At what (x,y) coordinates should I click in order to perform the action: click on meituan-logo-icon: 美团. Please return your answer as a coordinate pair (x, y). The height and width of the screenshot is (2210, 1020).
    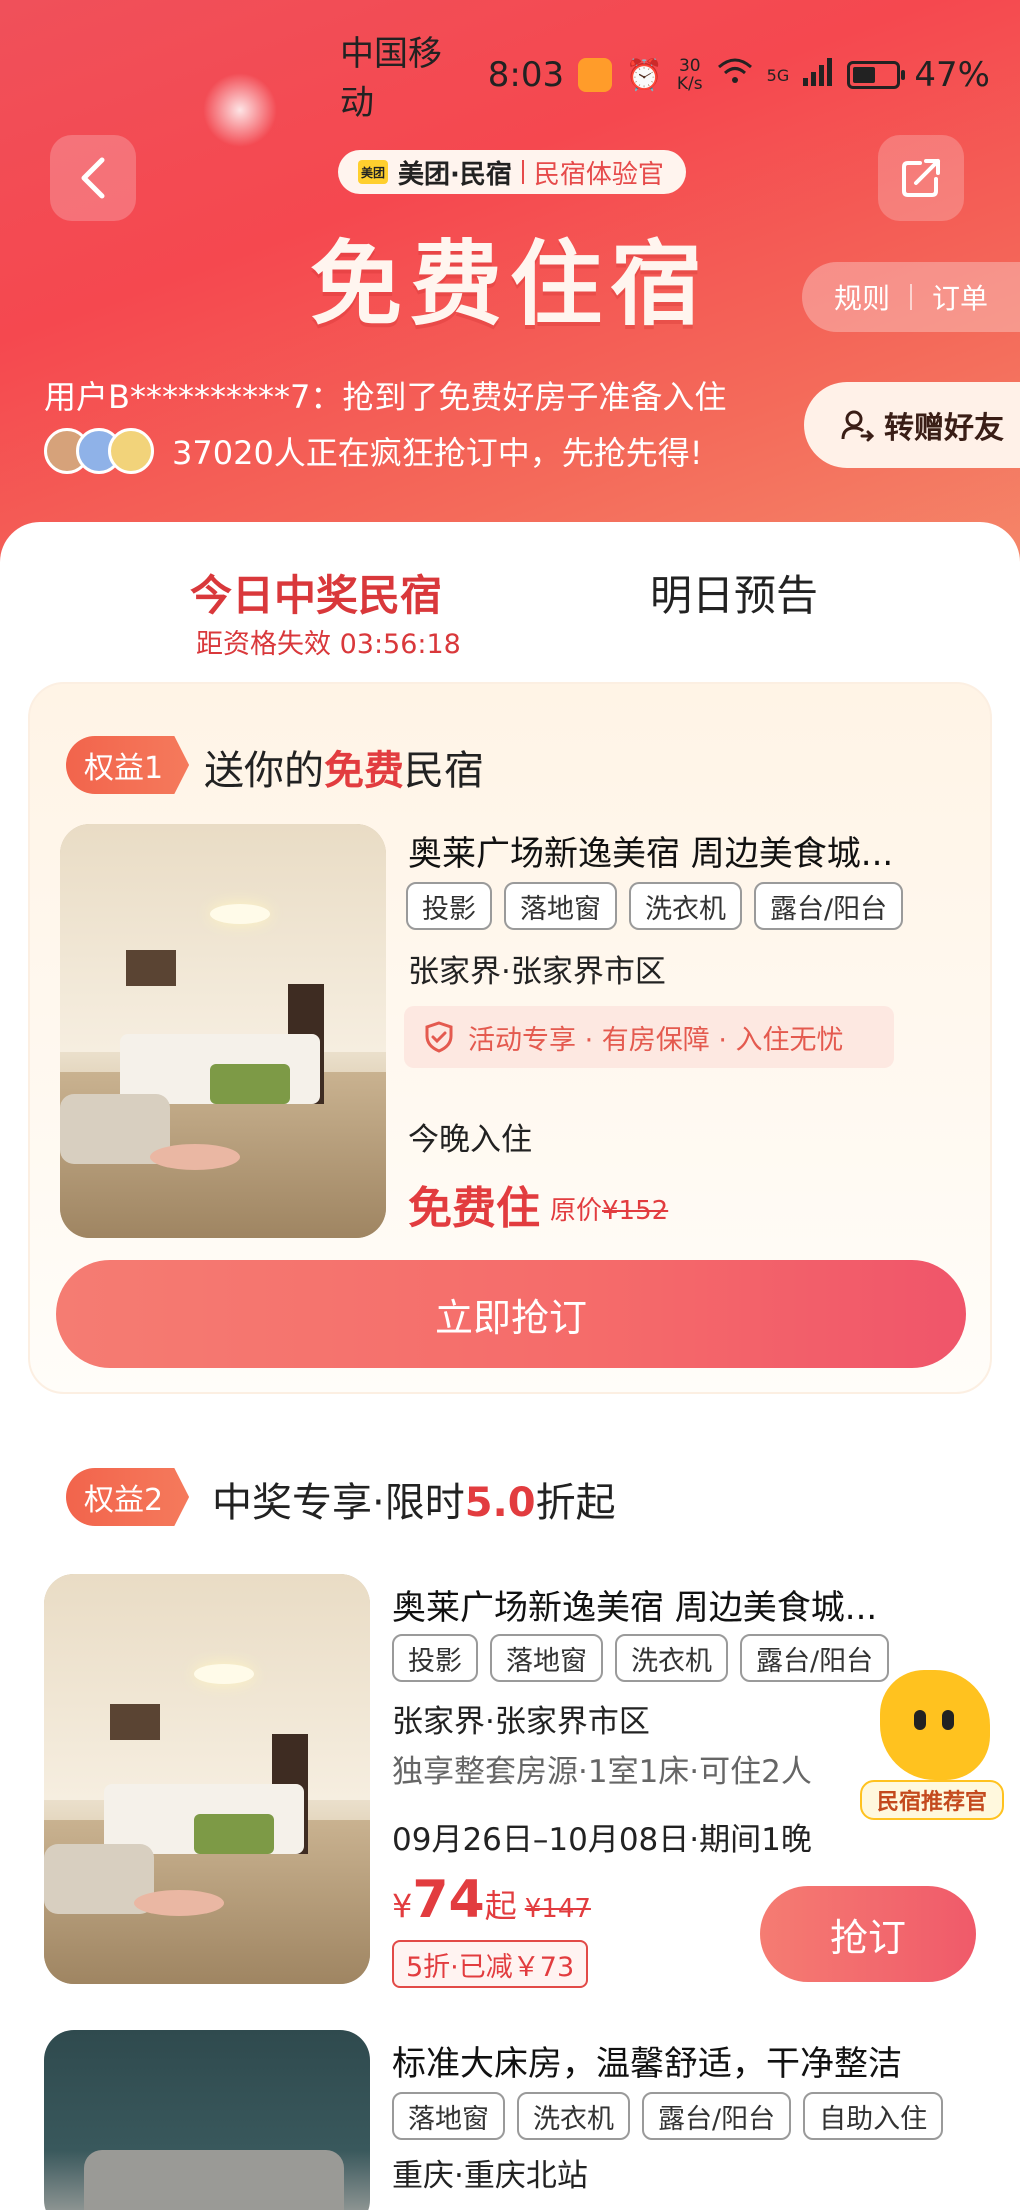
    Looking at the image, I should click on (373, 172).